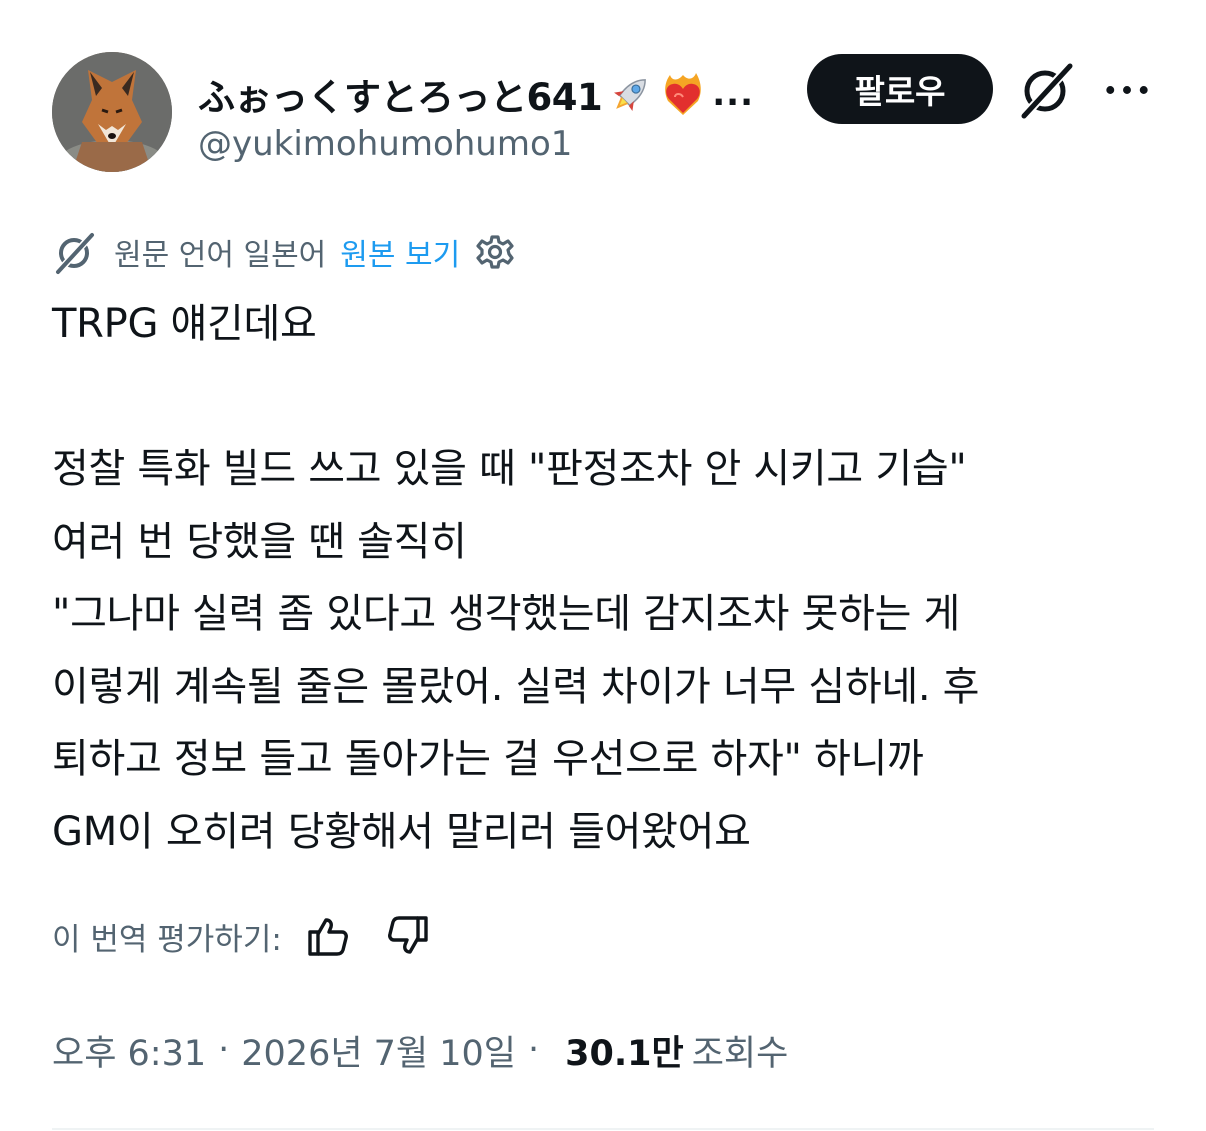  Describe the element at coordinates (184, 324) in the screenshot. I see `tweet-line: TRPG 얘긴데요` at that location.